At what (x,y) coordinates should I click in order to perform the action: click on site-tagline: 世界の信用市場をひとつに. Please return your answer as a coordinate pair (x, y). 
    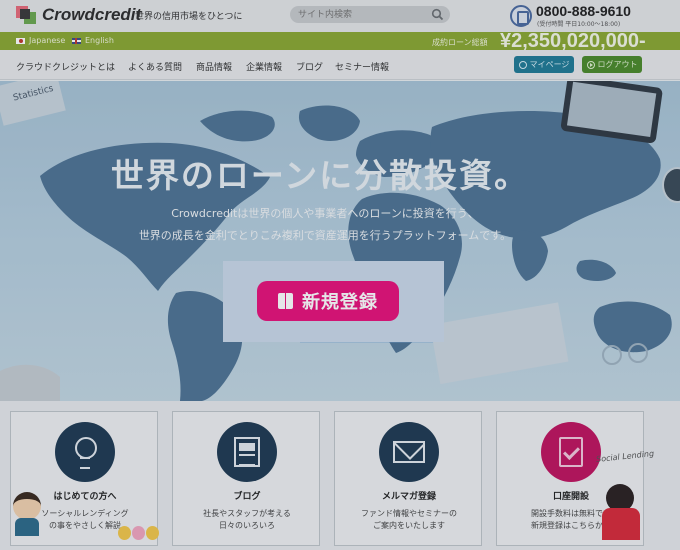
    Looking at the image, I should click on (189, 17).